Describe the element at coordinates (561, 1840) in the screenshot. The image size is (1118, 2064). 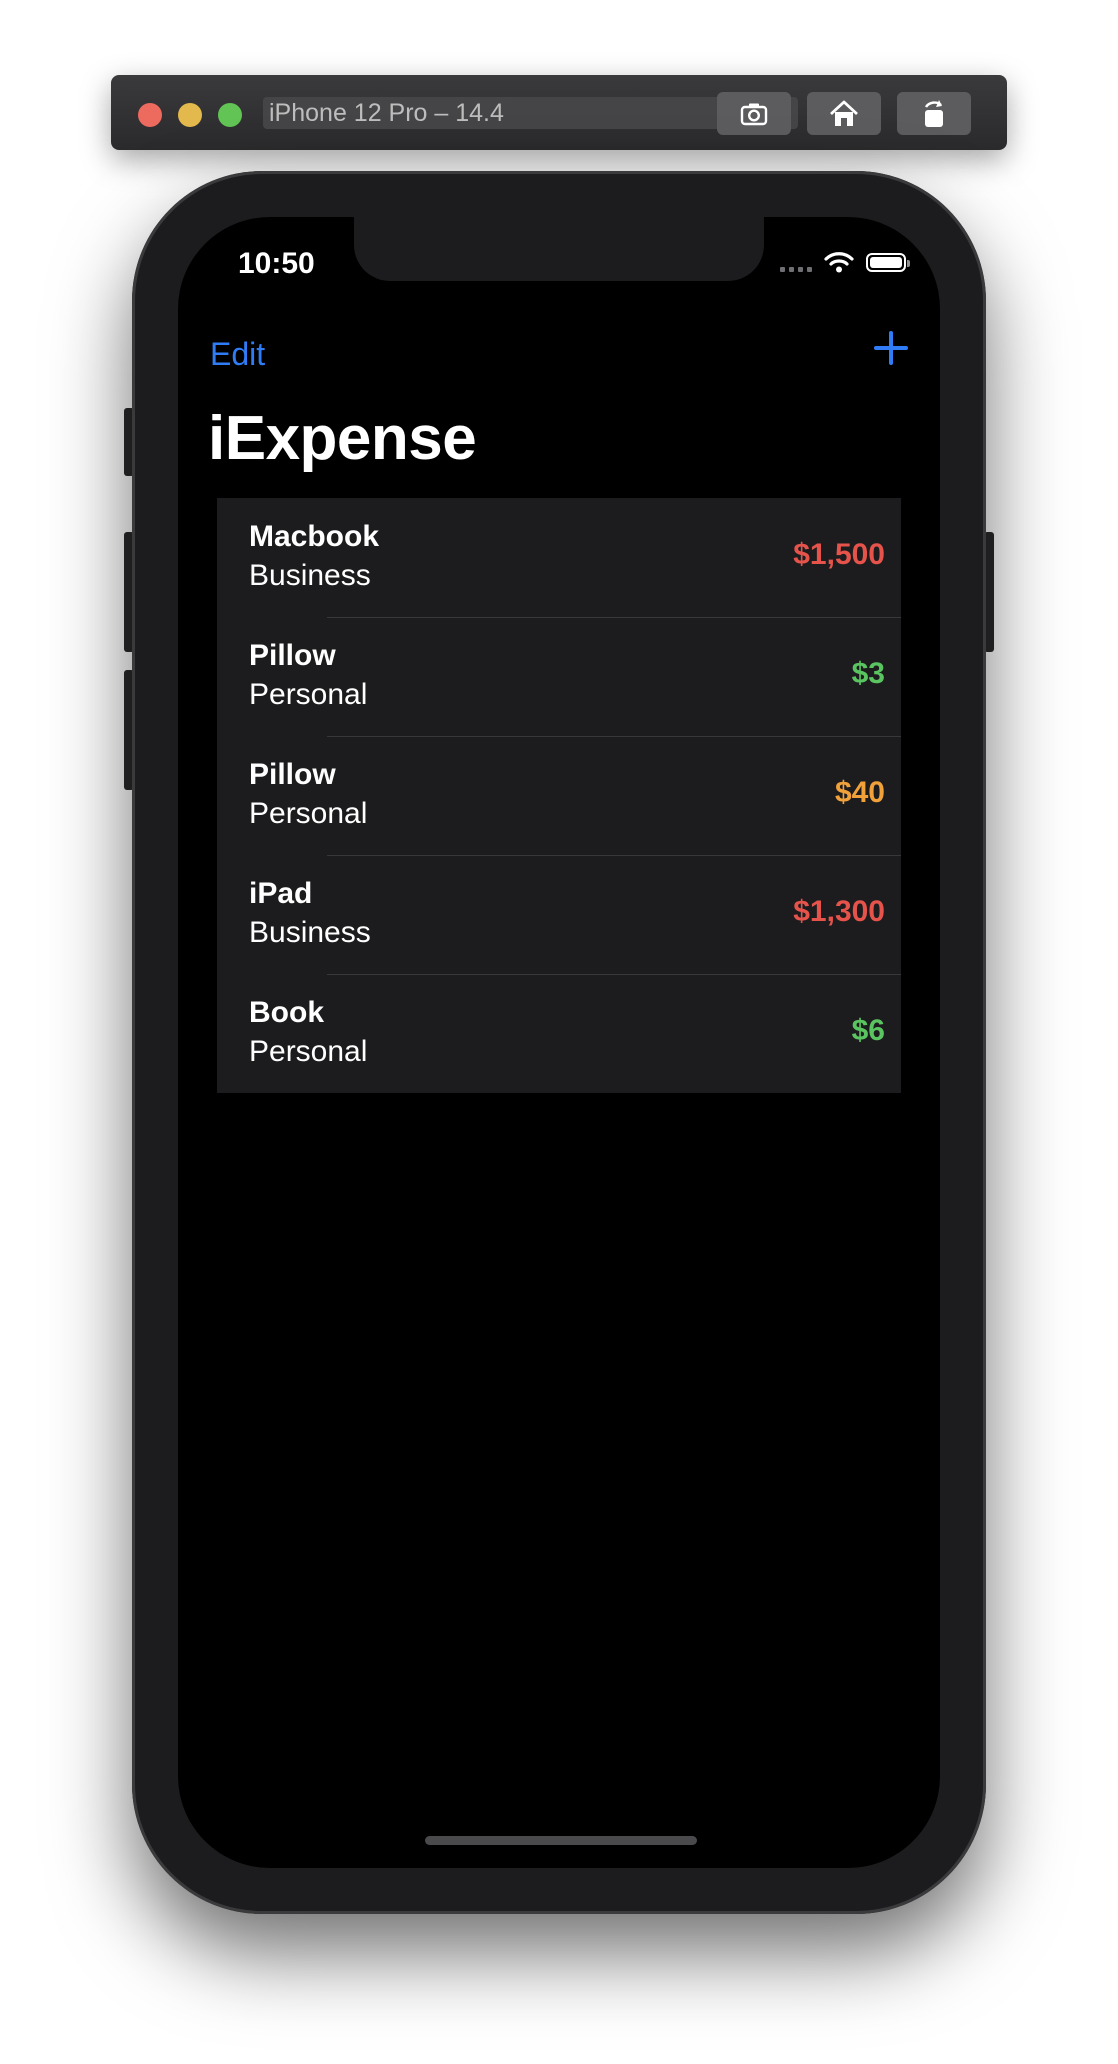
I see `home-indicator` at that location.